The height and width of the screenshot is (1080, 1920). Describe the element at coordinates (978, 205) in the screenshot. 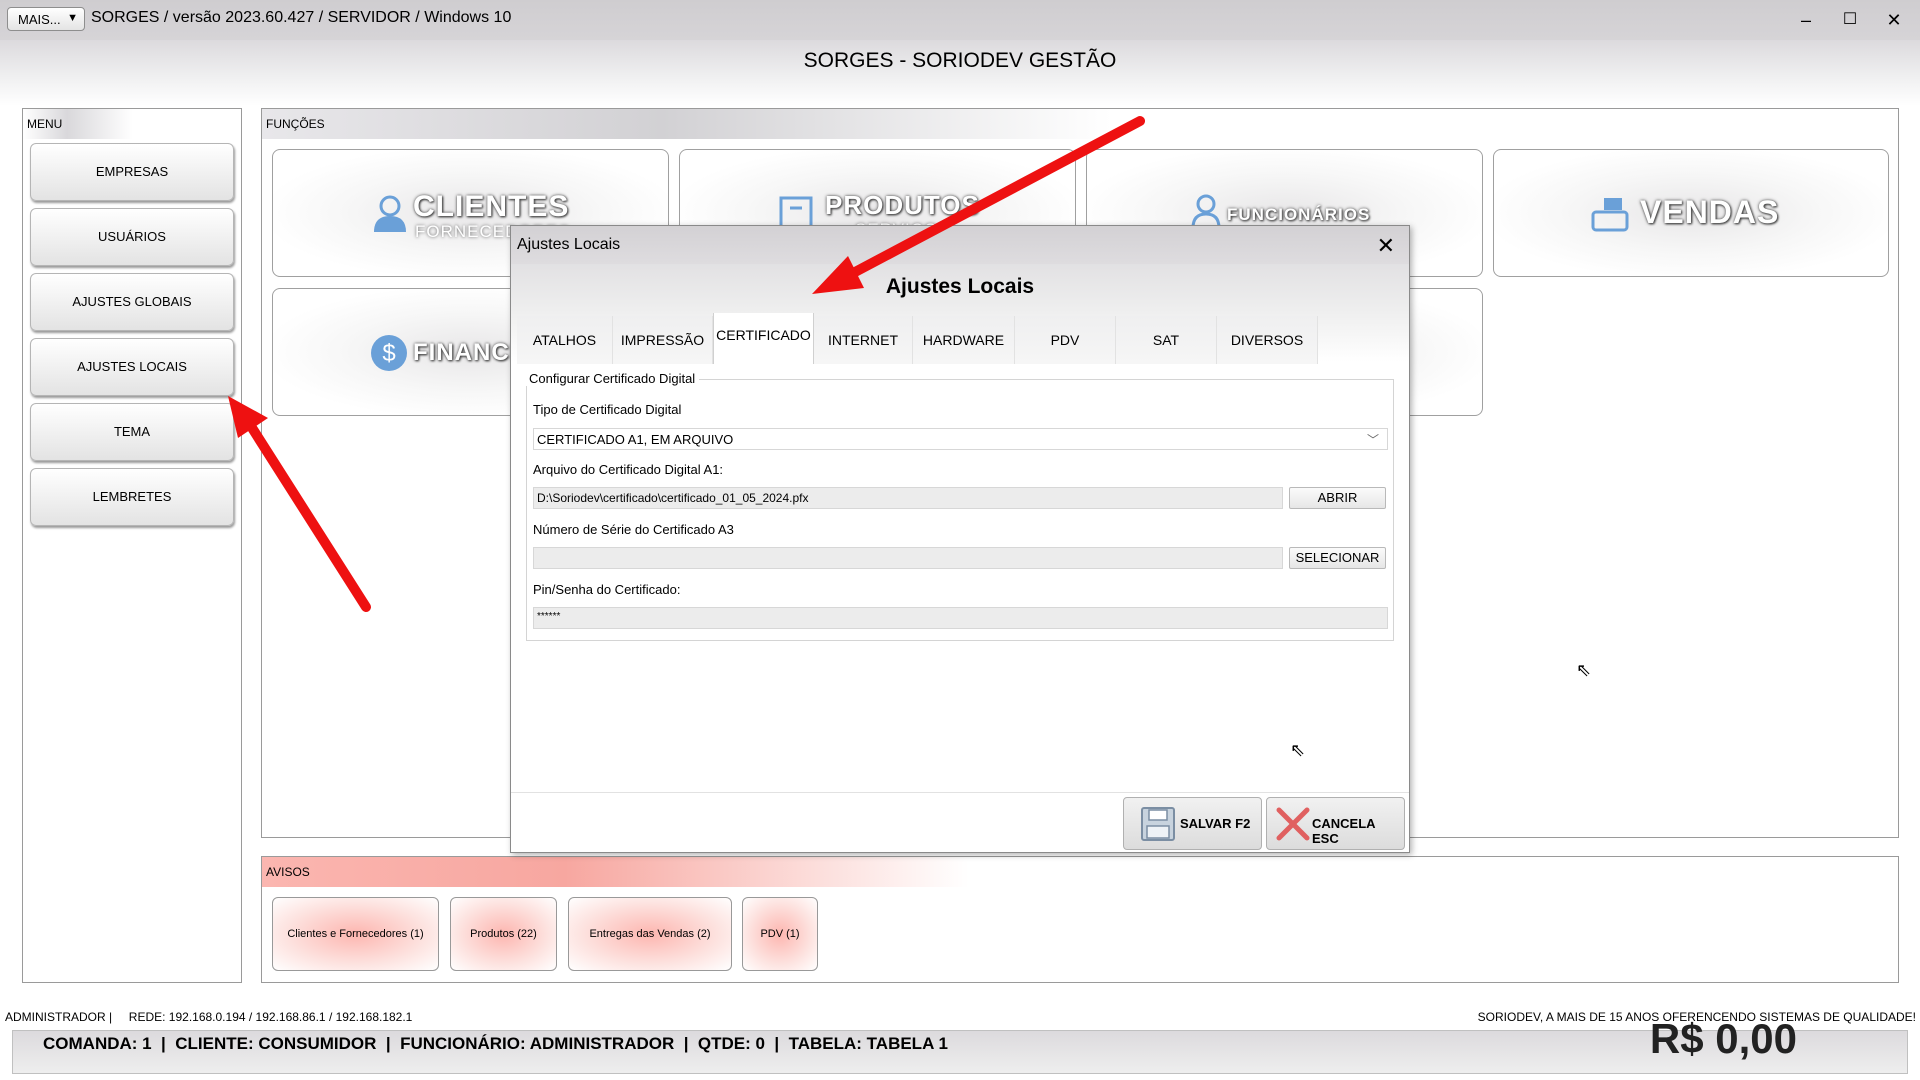

I see `arrow-to-certificado-tab` at that location.